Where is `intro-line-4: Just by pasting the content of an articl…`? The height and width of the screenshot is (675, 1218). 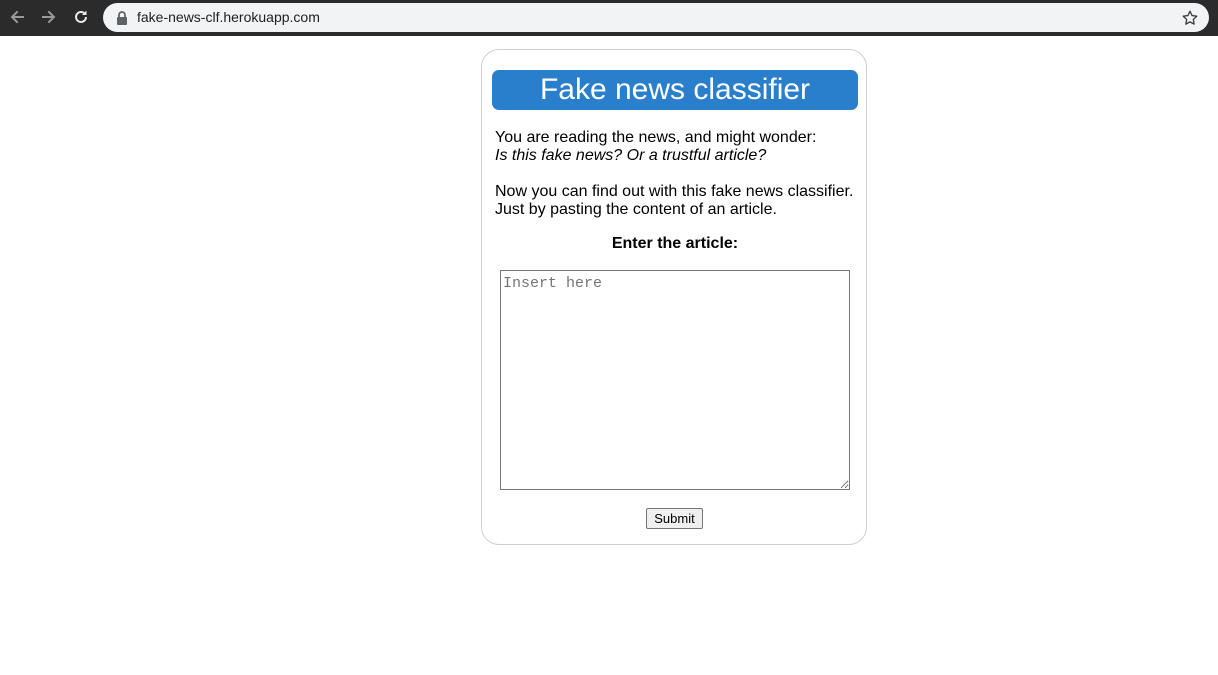
intro-line-4: Just by pasting the content of an articl… is located at coordinates (636, 209).